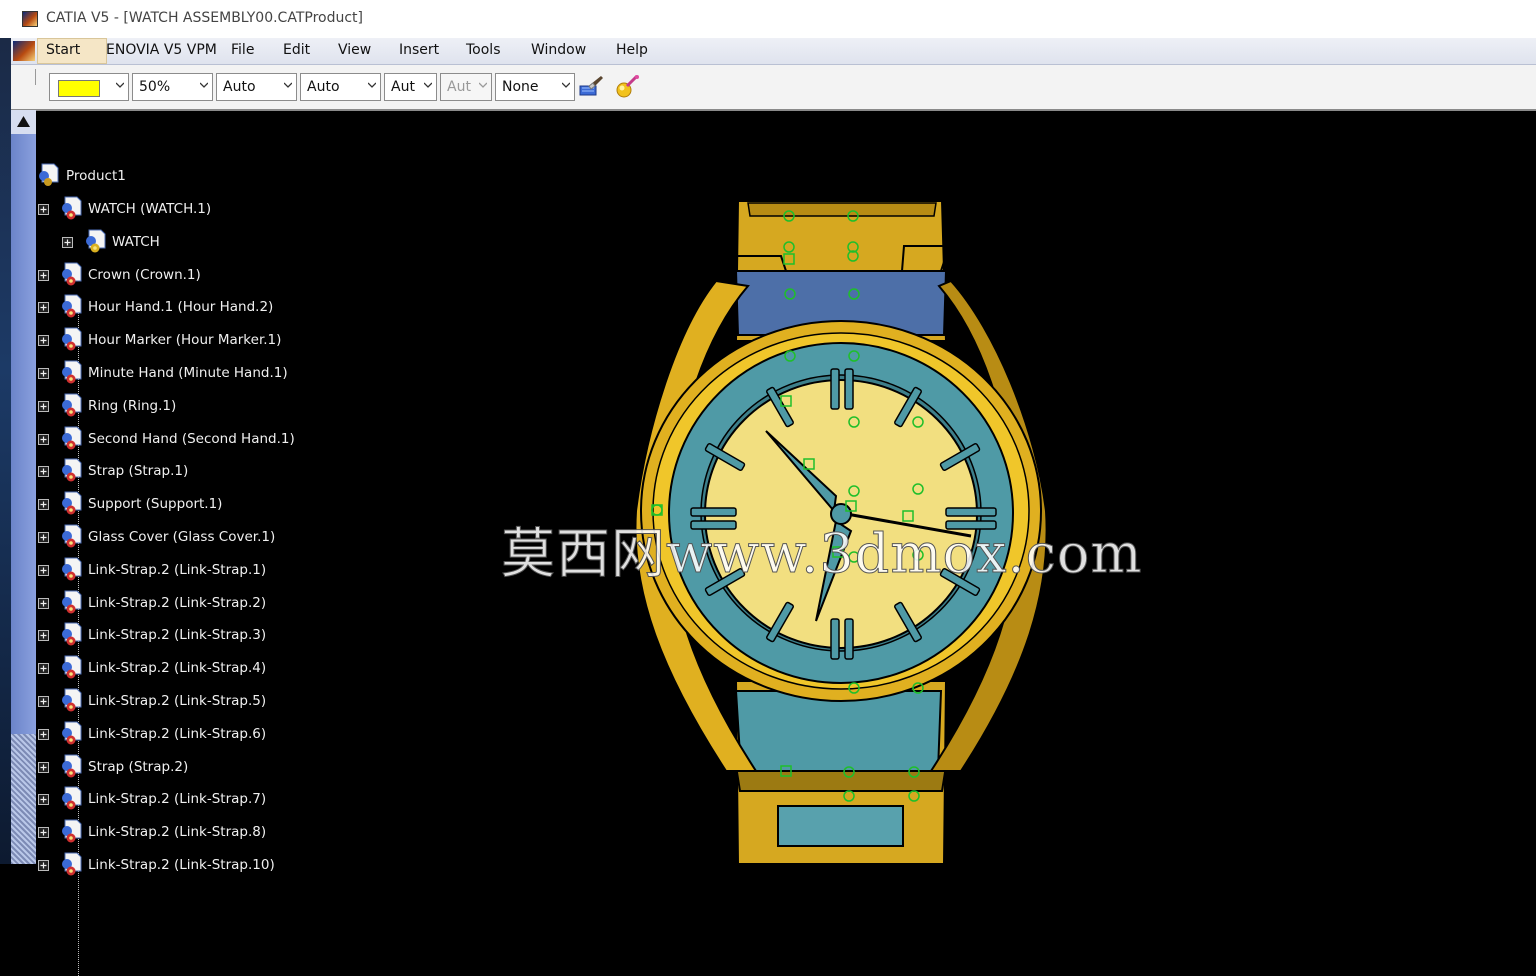 The image size is (1536, 976). What do you see at coordinates (340, 87) in the screenshot?
I see `line-type-combo: Auto` at bounding box center [340, 87].